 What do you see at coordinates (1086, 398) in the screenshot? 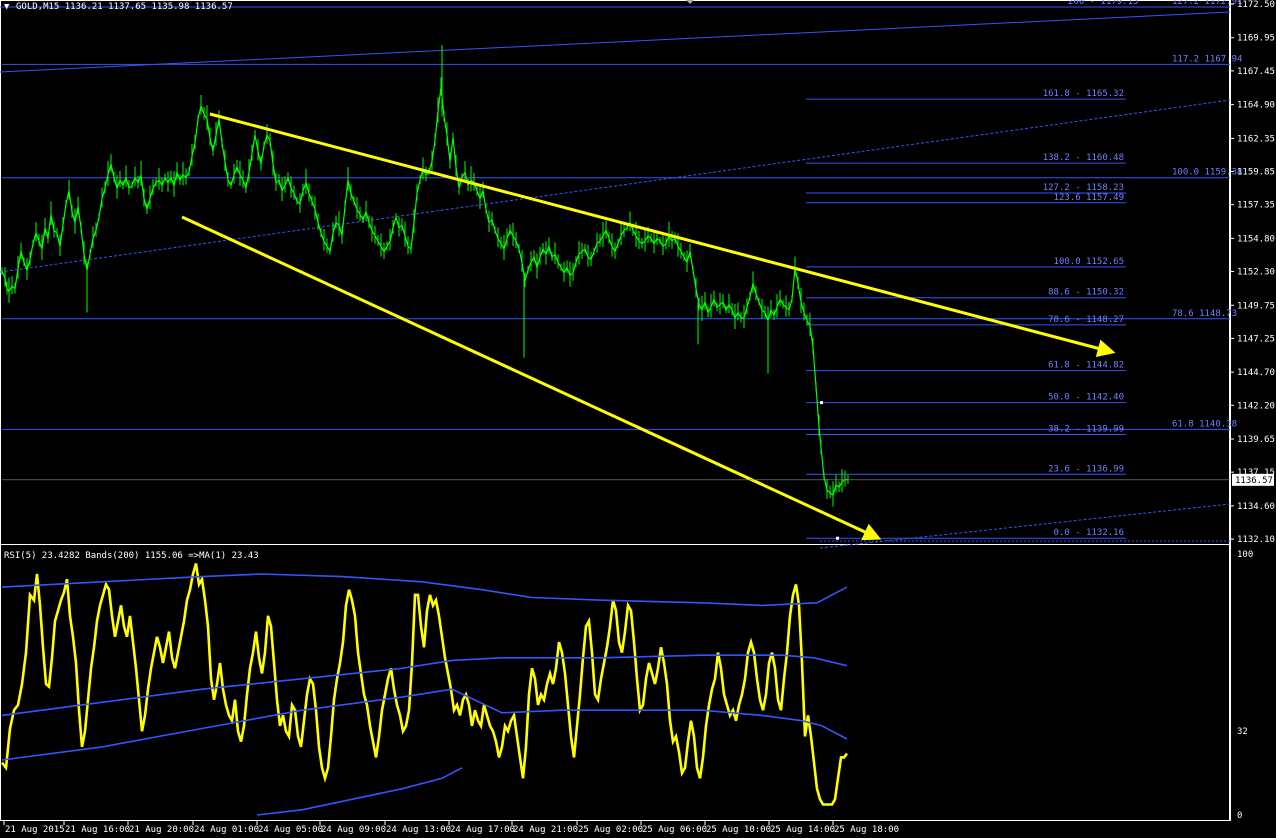
I see `fib-level-label-8: 50.0 - 1142.40` at bounding box center [1086, 398].